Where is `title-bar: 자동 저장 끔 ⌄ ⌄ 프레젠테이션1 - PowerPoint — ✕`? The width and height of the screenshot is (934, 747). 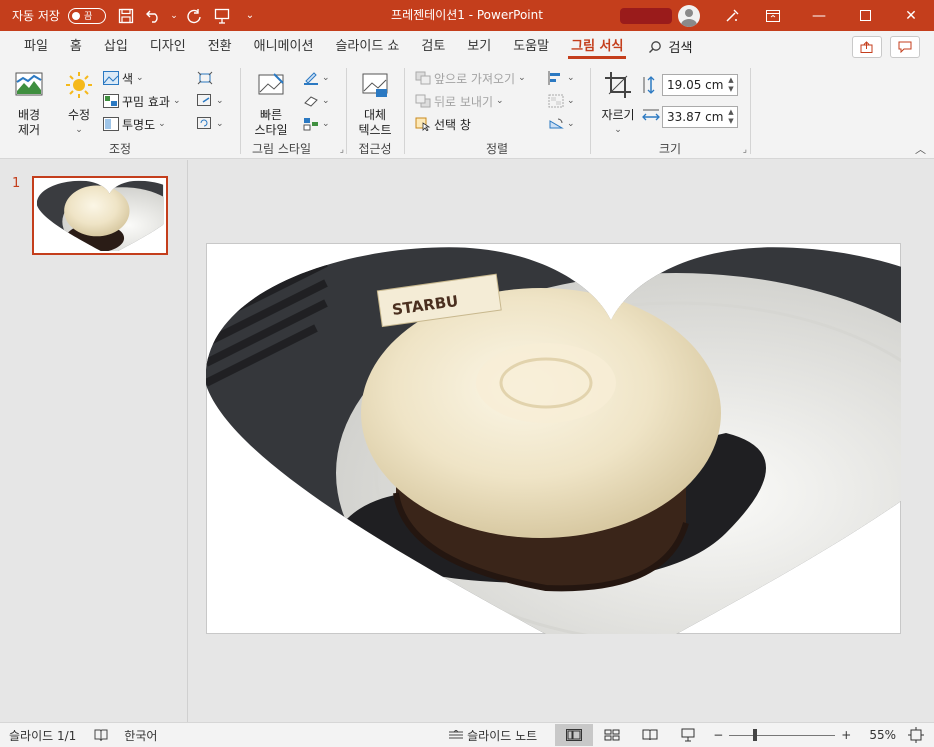 title-bar: 자동 저장 끔 ⌄ ⌄ 프레젠테이션1 - PowerPoint — ✕ is located at coordinates (467, 15).